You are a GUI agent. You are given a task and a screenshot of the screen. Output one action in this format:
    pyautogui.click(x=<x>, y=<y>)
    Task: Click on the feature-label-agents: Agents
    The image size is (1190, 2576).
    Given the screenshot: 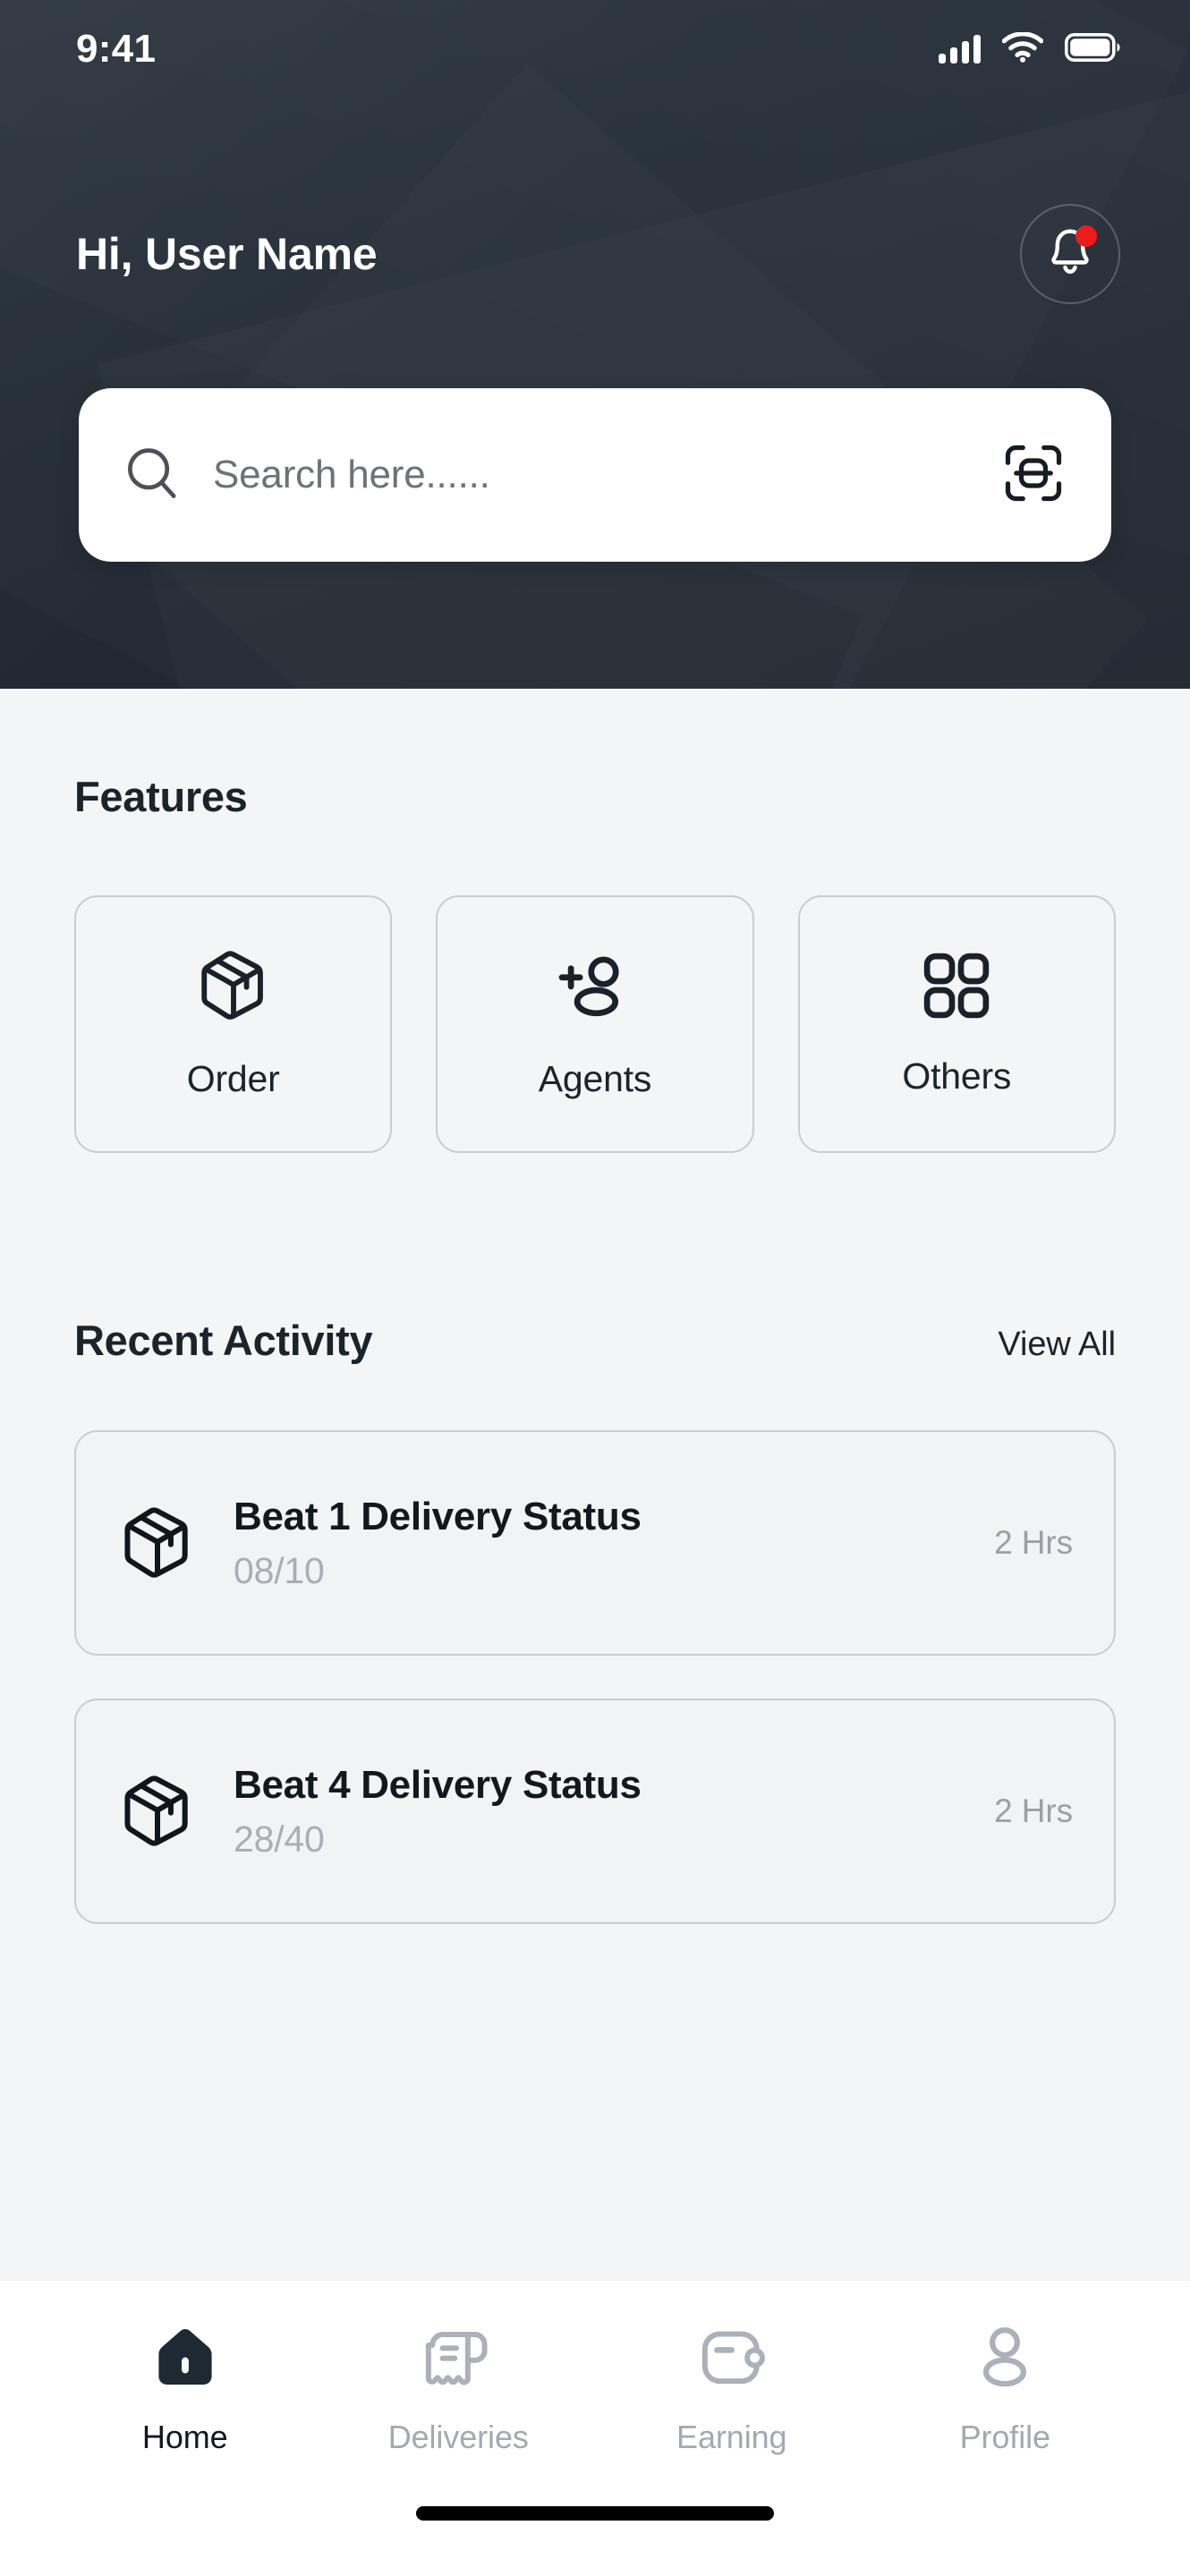 What is the action you would take?
    pyautogui.click(x=595, y=1078)
    